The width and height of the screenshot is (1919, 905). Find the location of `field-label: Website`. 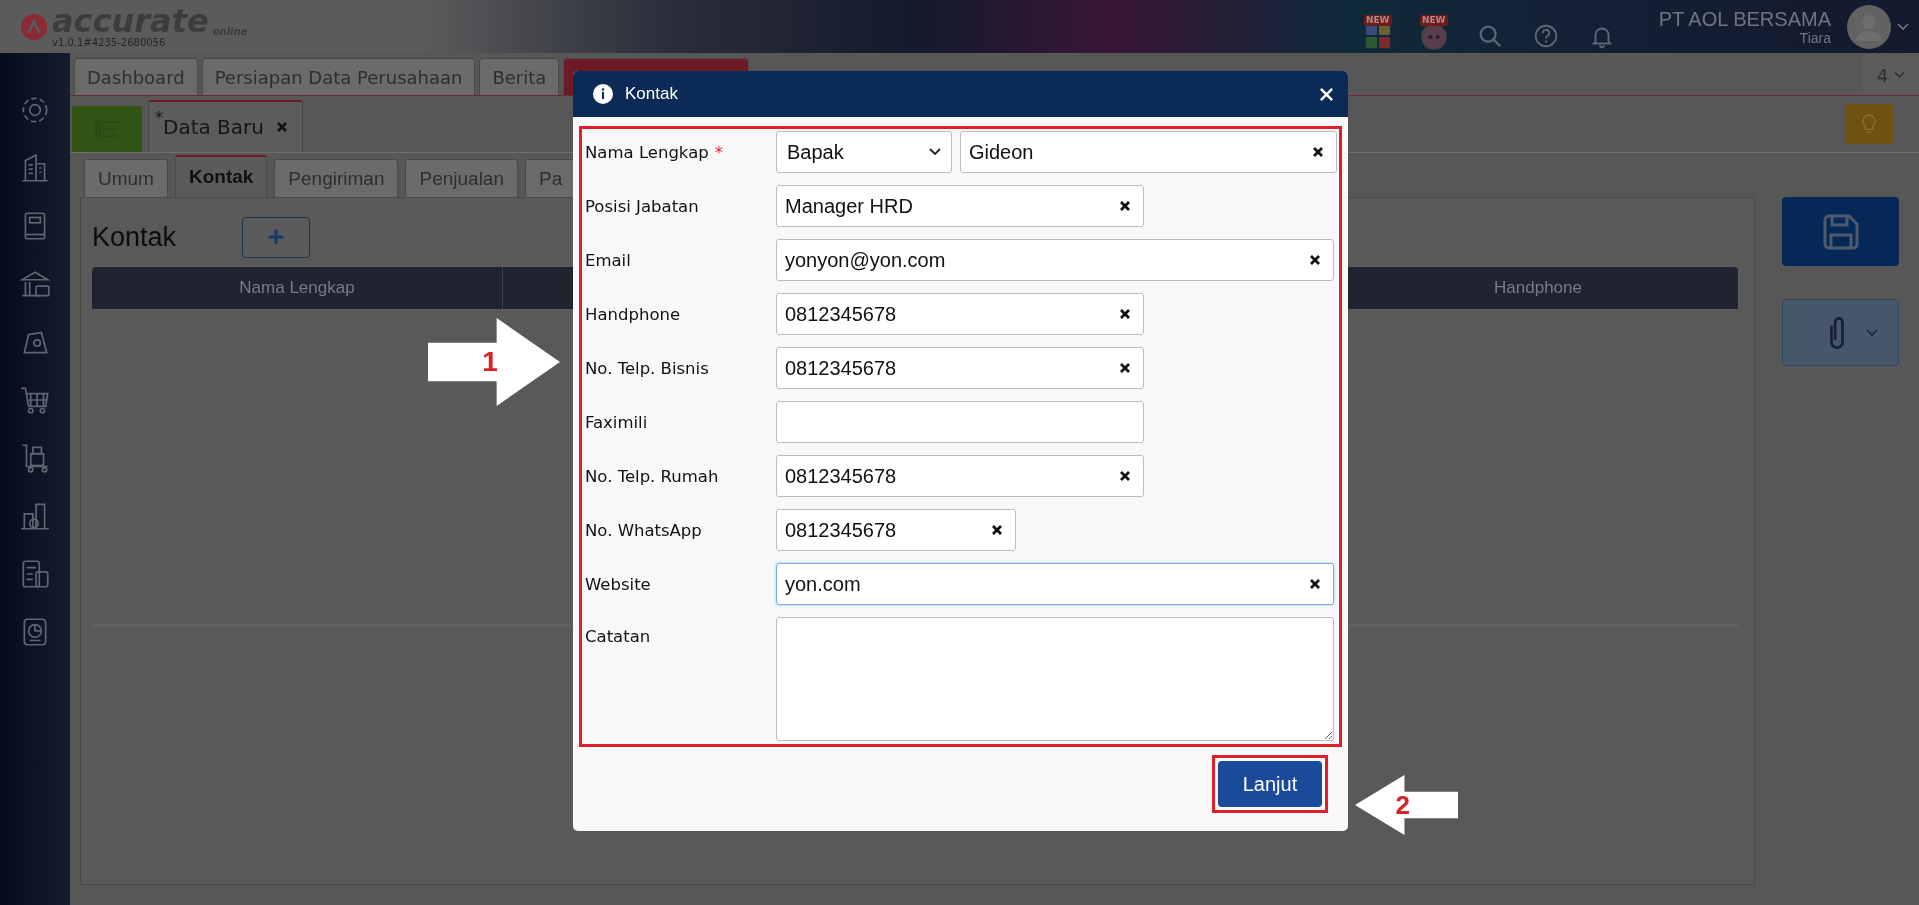

field-label: Website is located at coordinates (618, 584).